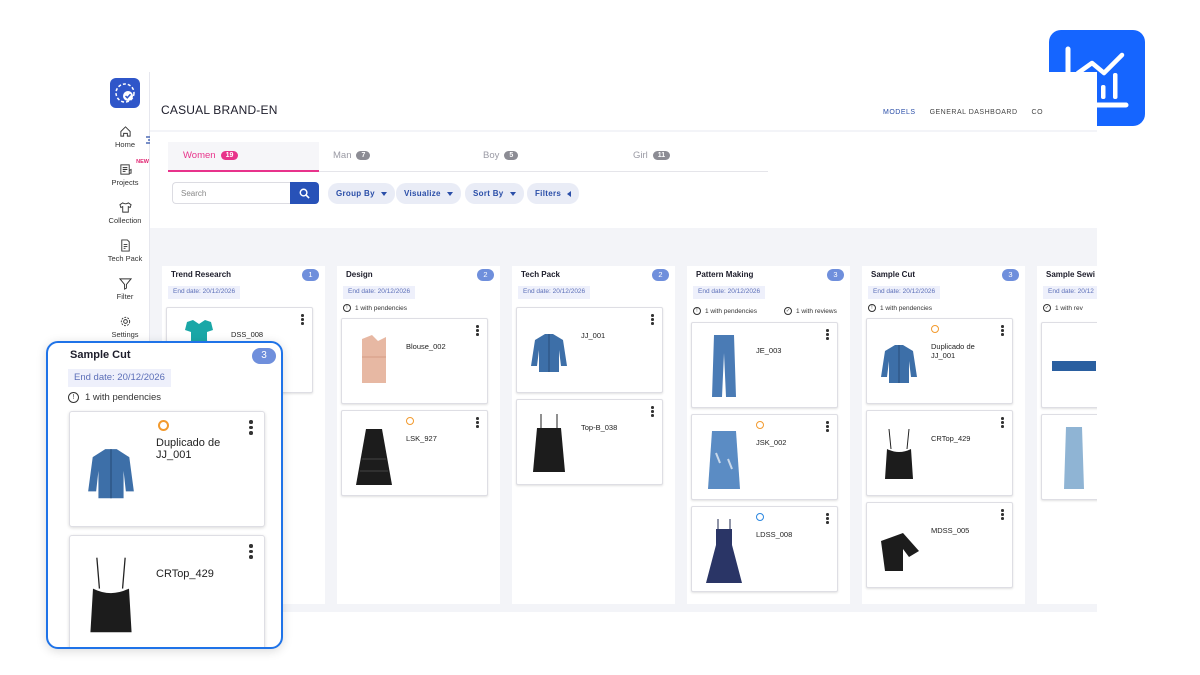  I want to click on nav-general-dashboard: GENERAL DASHBOARD, so click(974, 112).